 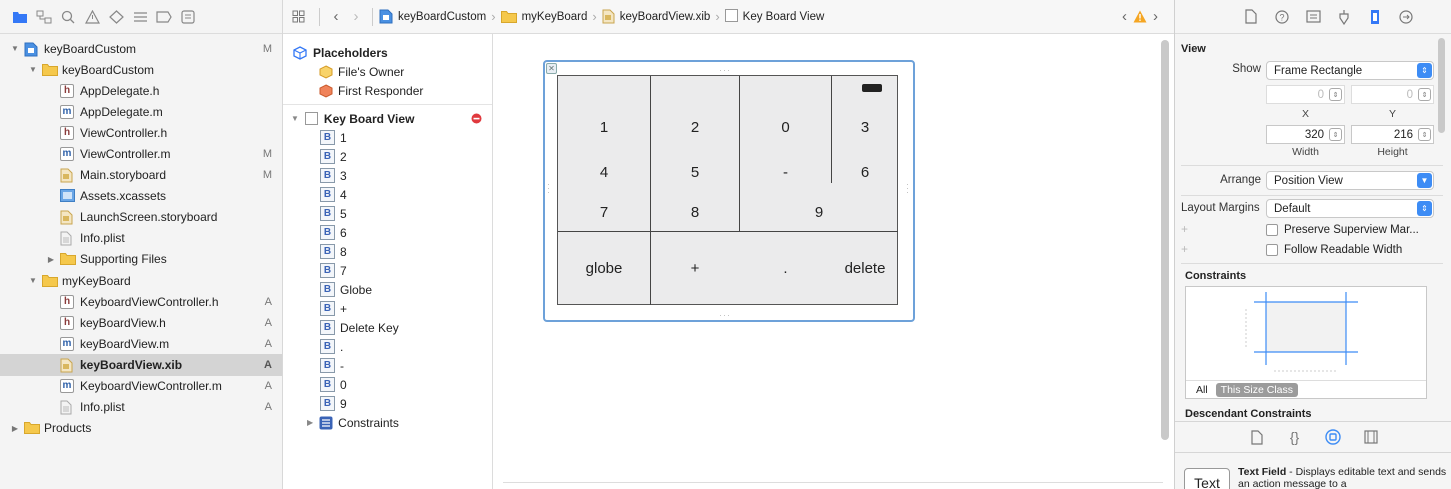 I want to click on tree-item: h keyBoardView.h A, so click(x=141, y=322).